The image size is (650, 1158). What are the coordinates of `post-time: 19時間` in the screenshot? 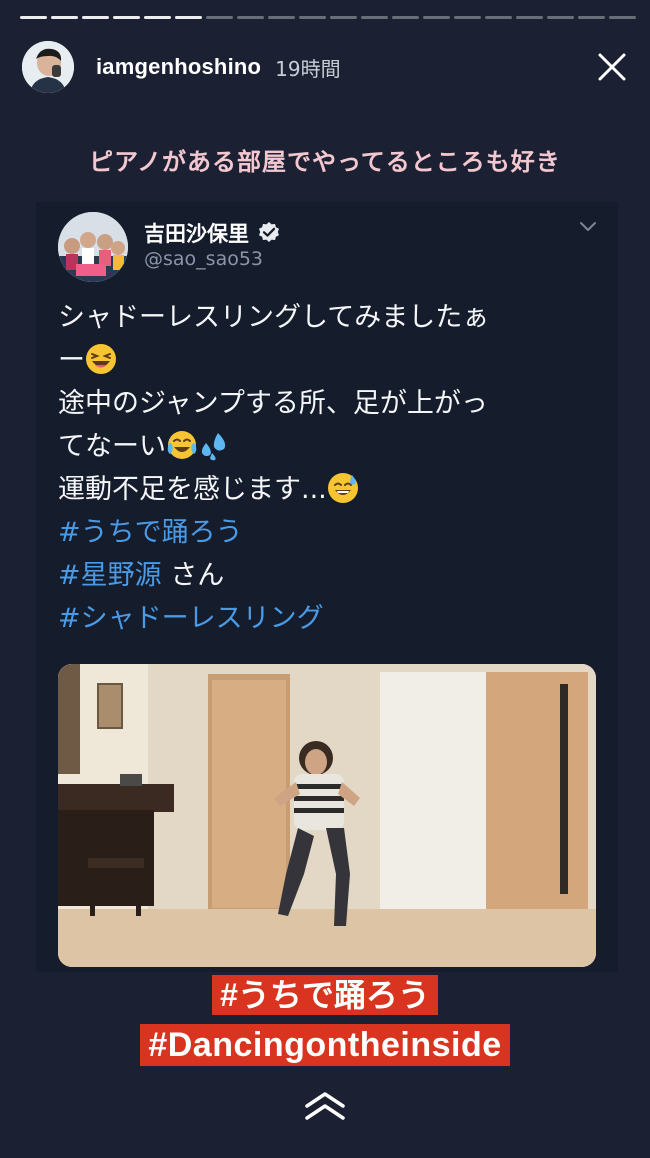 It's located at (308, 68).